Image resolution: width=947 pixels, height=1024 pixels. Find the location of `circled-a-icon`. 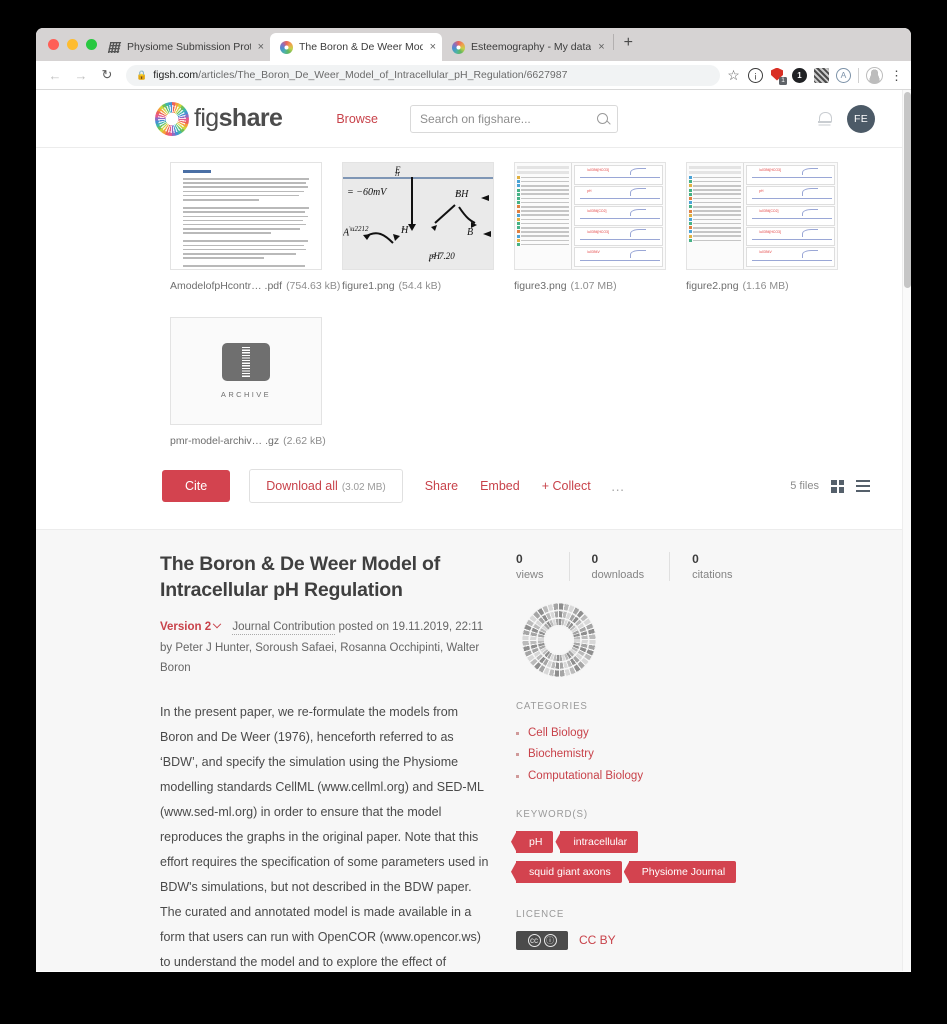

circled-a-icon is located at coordinates (843, 75).